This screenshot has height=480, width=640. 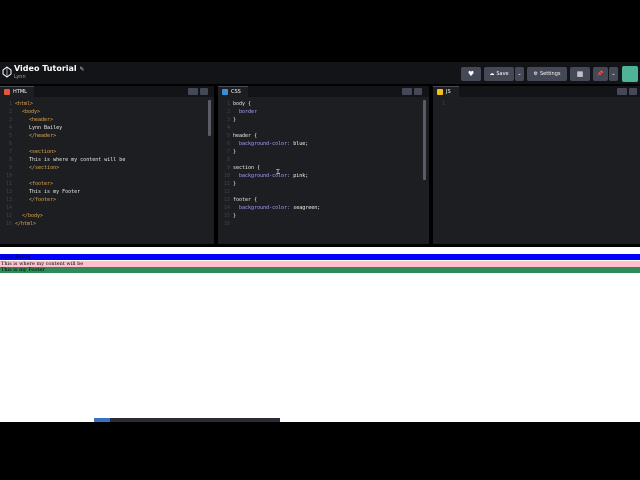 I want to click on video-progress-fill, so click(x=102, y=420).